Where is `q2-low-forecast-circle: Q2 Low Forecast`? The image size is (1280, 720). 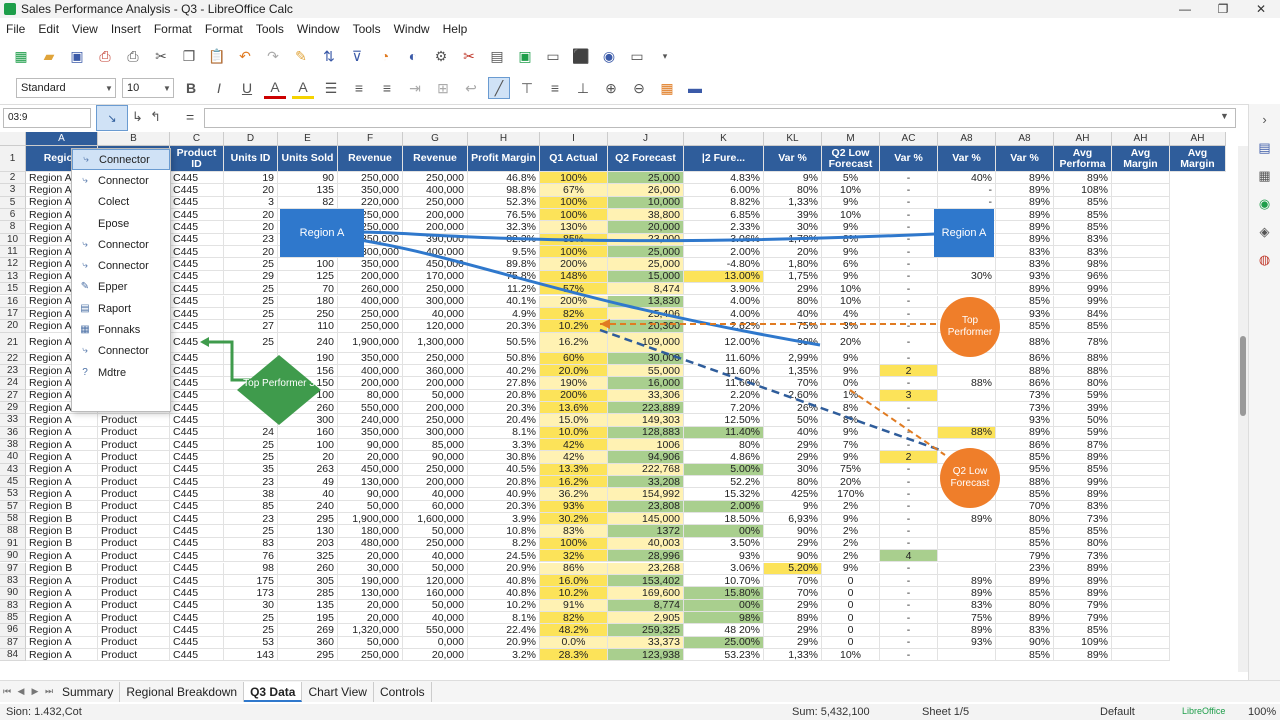 q2-low-forecast-circle: Q2 Low Forecast is located at coordinates (970, 478).